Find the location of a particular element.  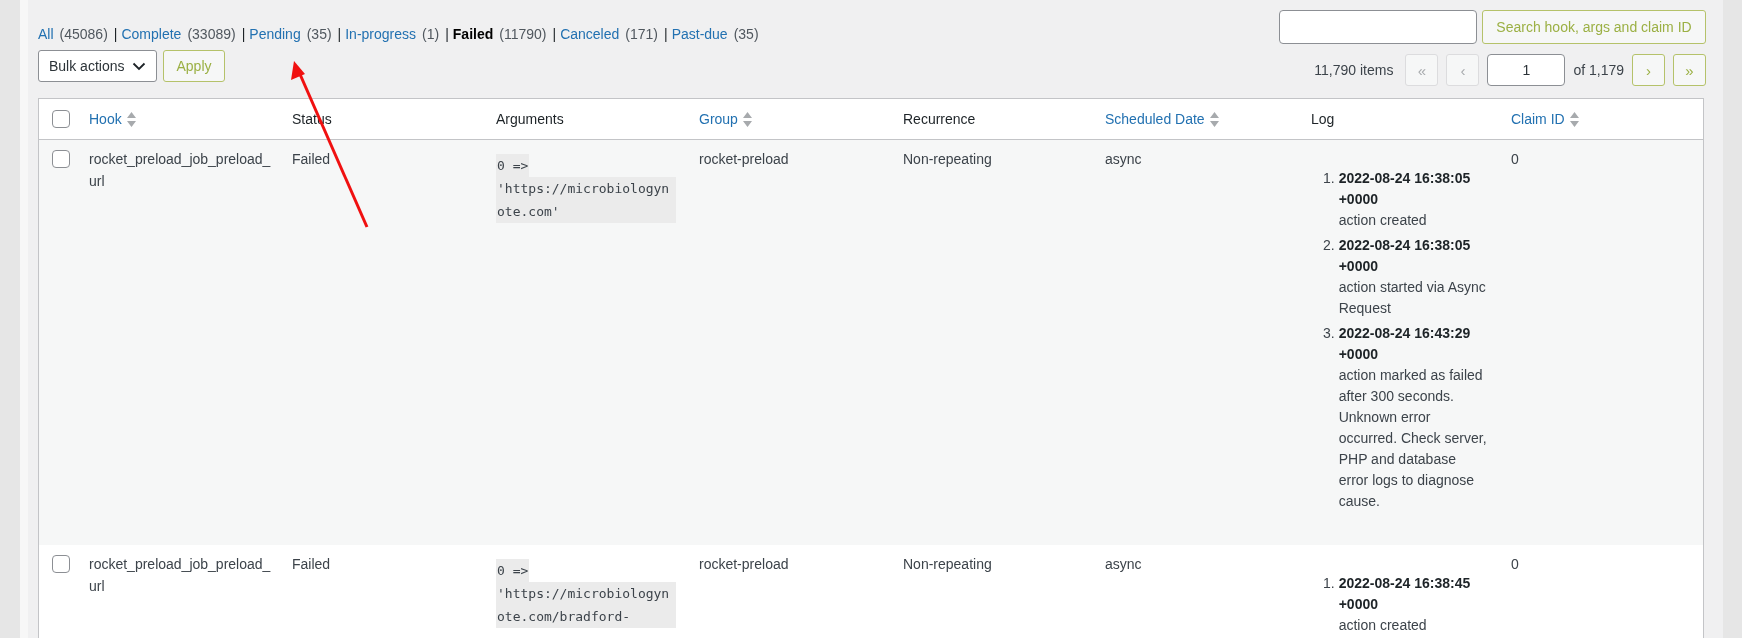

filter-count: (45086) is located at coordinates (83, 34).